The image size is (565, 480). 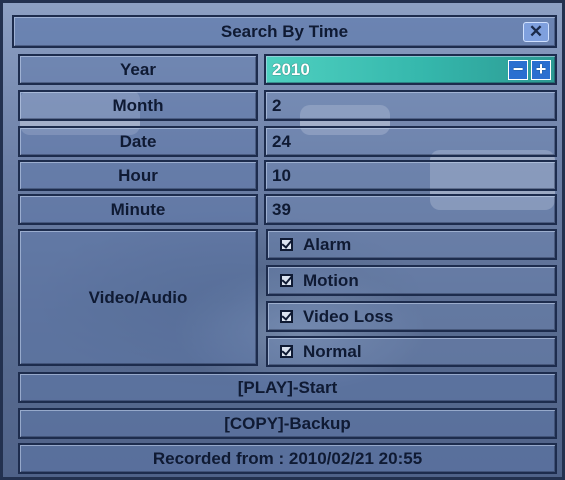 I want to click on play-start-label: [PLAY]-Start, so click(x=287, y=387).